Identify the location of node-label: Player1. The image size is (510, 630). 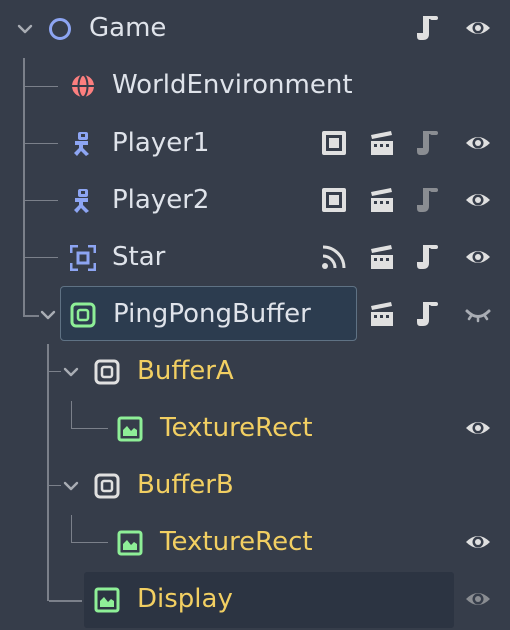
(161, 143).